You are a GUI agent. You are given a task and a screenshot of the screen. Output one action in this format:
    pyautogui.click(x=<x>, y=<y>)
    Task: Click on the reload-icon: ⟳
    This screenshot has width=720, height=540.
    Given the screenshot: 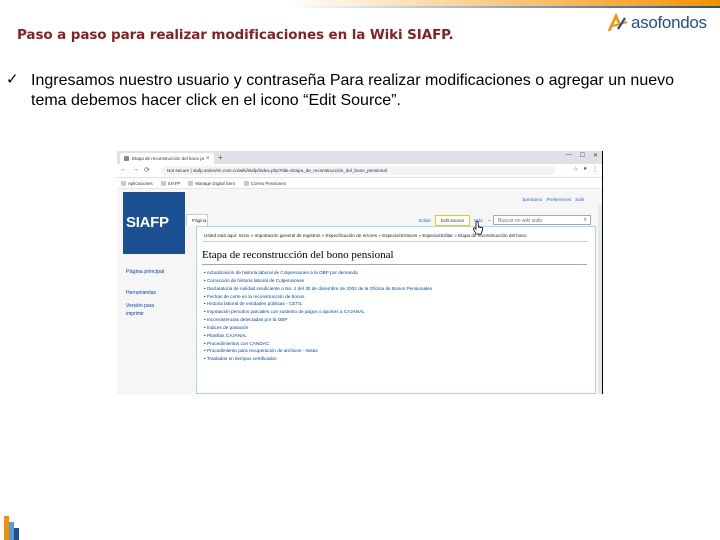 What is the action you would take?
    pyautogui.click(x=147, y=170)
    